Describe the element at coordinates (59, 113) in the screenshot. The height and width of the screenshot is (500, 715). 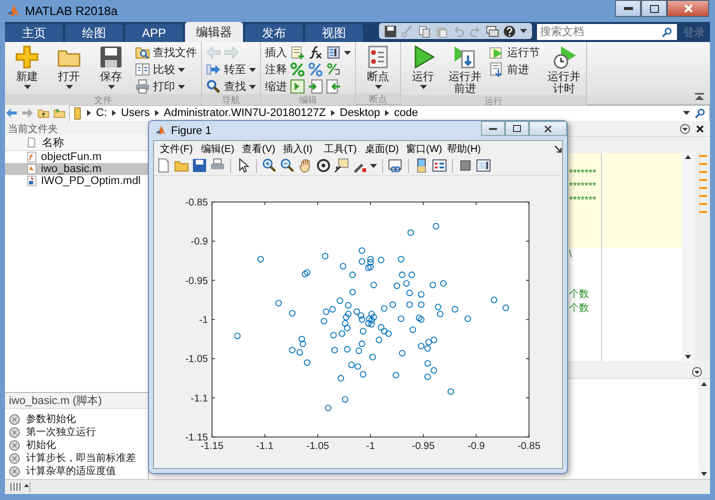
I see `folder-browse-icon` at that location.